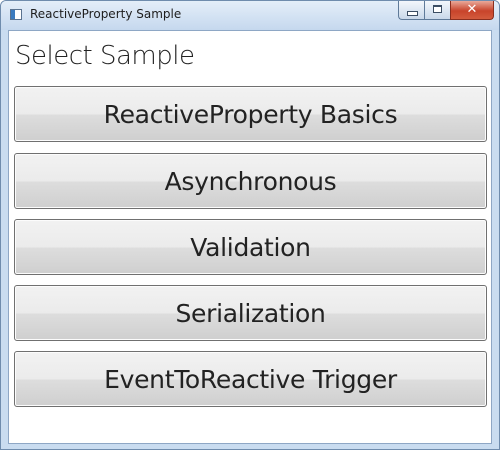 This screenshot has width=500, height=450. Describe the element at coordinates (250, 181) in the screenshot. I see `asynchronous-button: Asynchronous` at that location.